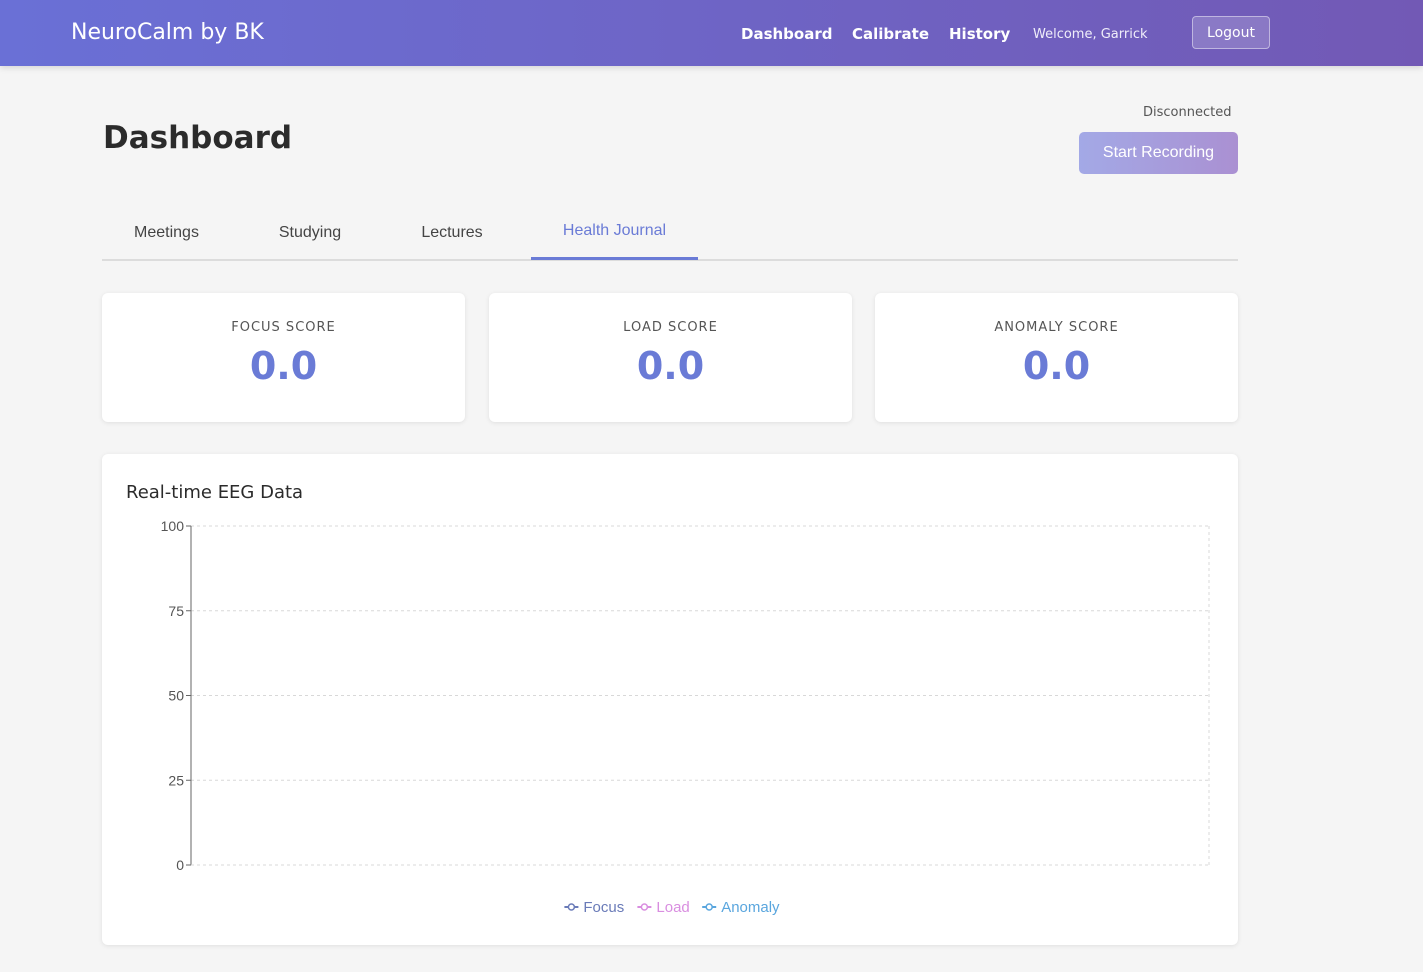 Image resolution: width=1423 pixels, height=972 pixels. What do you see at coordinates (180, 865) in the screenshot?
I see `y-tick-label: 0` at bounding box center [180, 865].